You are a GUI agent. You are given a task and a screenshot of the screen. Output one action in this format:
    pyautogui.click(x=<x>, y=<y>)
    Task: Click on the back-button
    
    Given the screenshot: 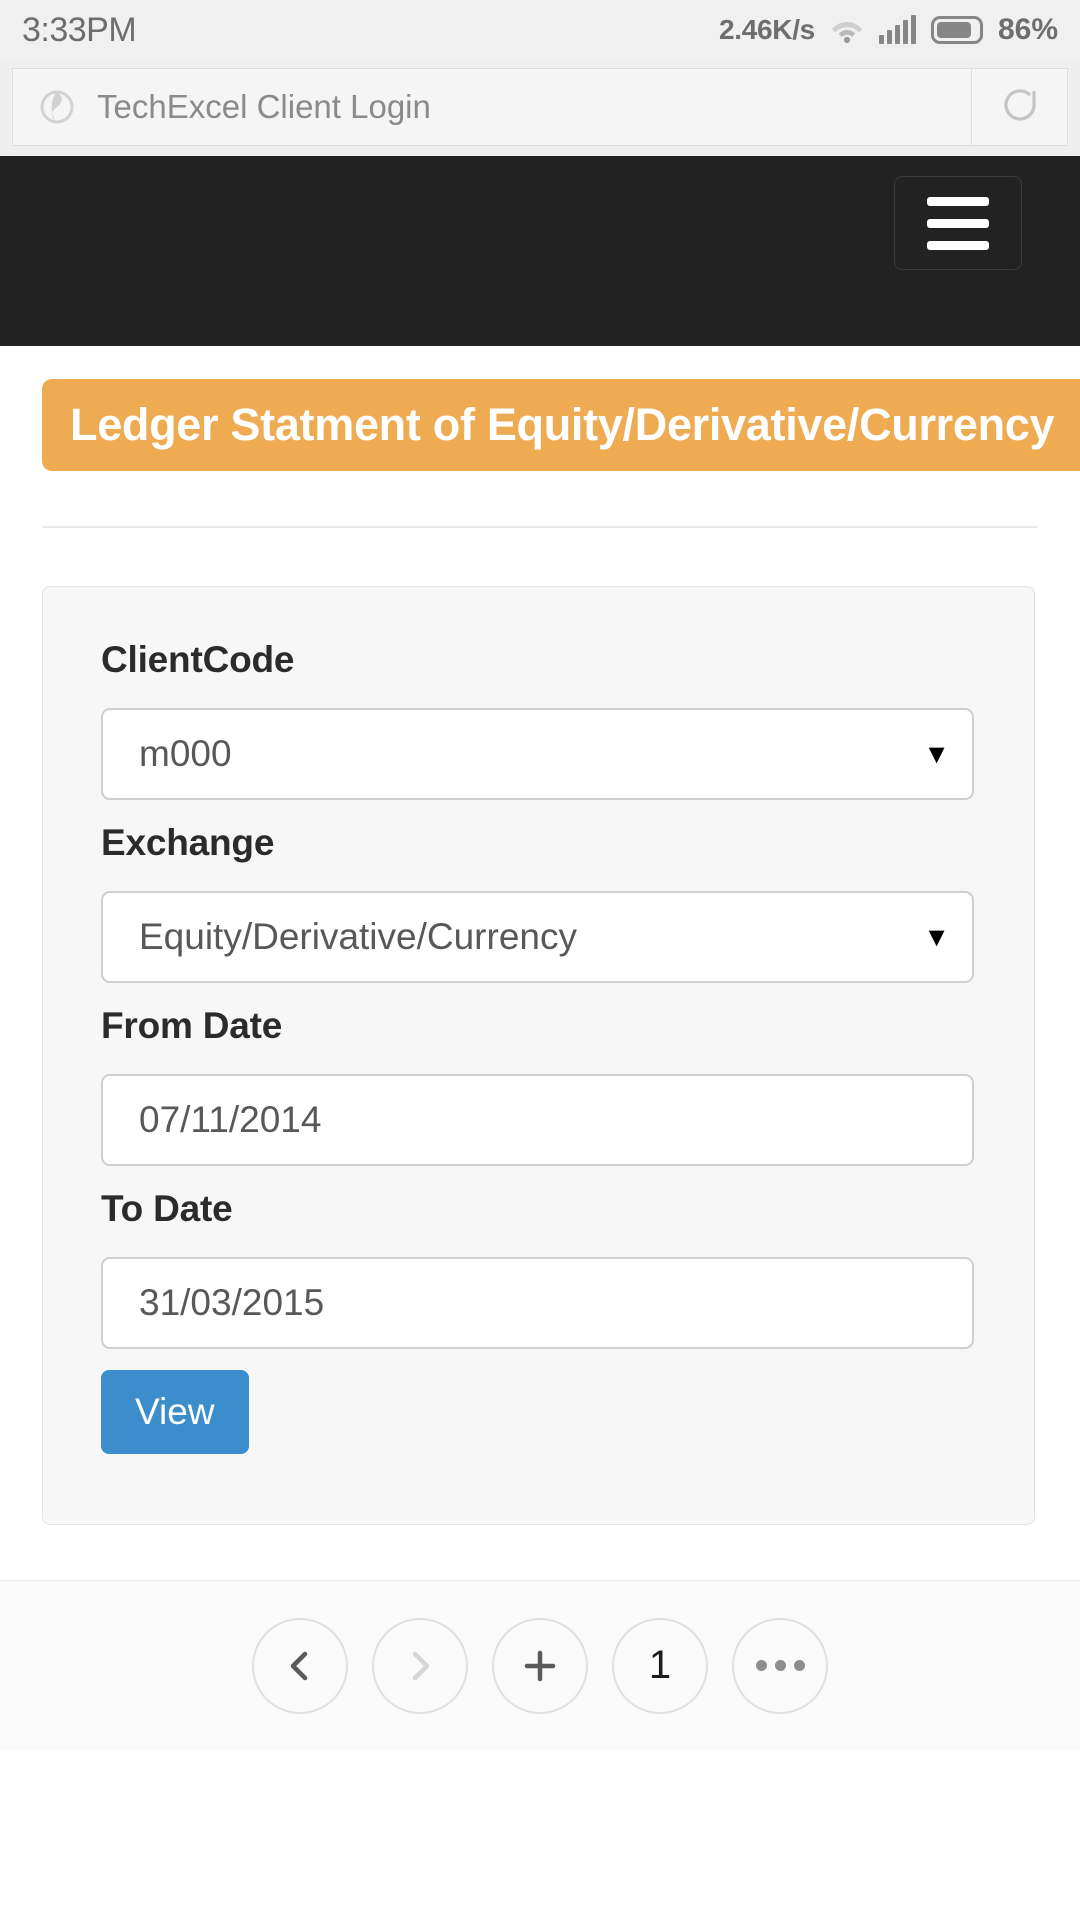 What is the action you would take?
    pyautogui.click(x=300, y=1665)
    